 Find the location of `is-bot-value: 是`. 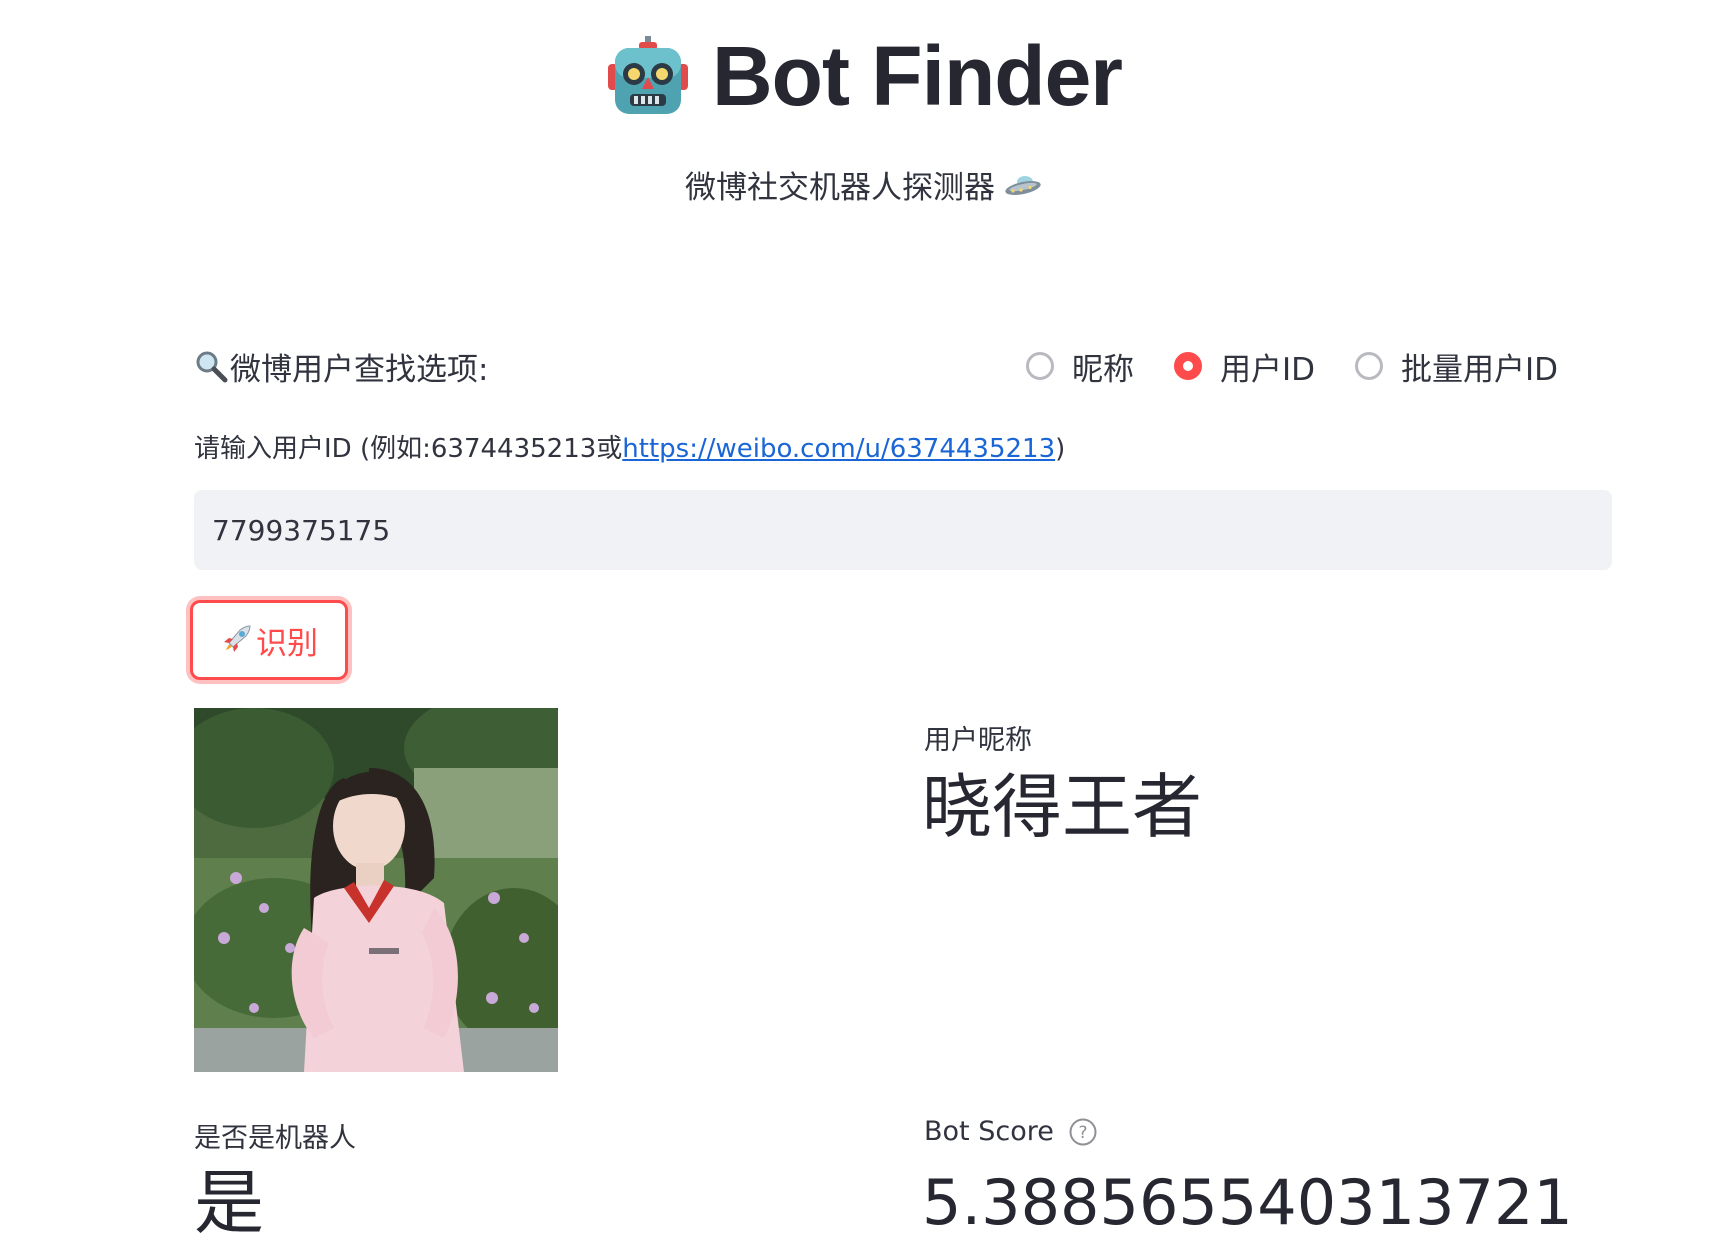

is-bot-value: 是 is located at coordinates (229, 1203).